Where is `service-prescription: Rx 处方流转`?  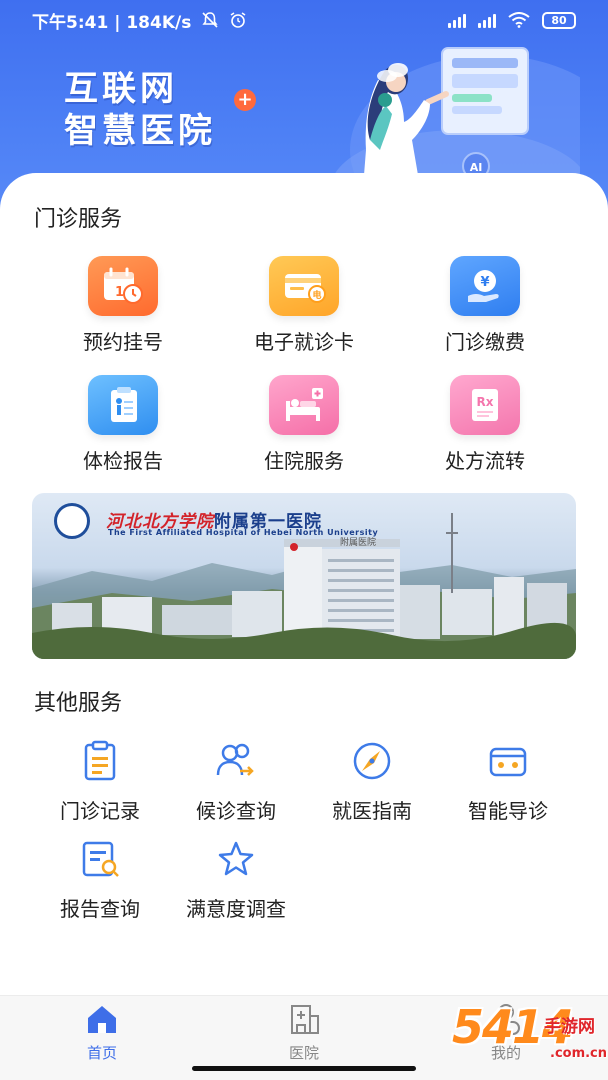 service-prescription: Rx 处方流转 is located at coordinates (485, 424).